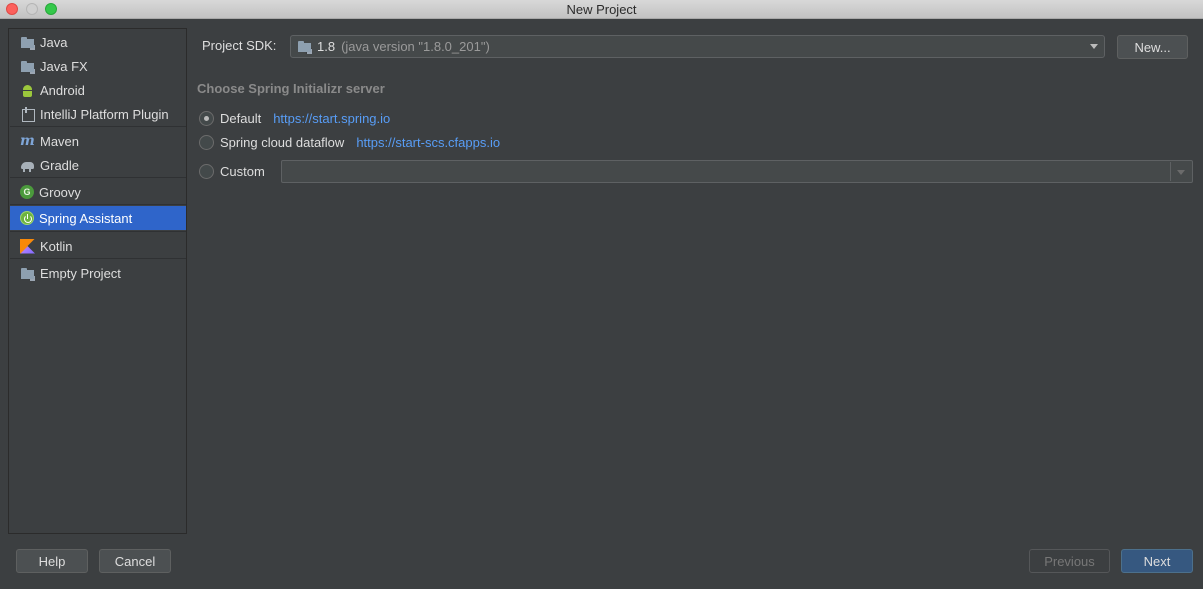 The height and width of the screenshot is (589, 1203). What do you see at coordinates (98, 246) in the screenshot?
I see `sidebar-item-kotlin: Kotlin` at bounding box center [98, 246].